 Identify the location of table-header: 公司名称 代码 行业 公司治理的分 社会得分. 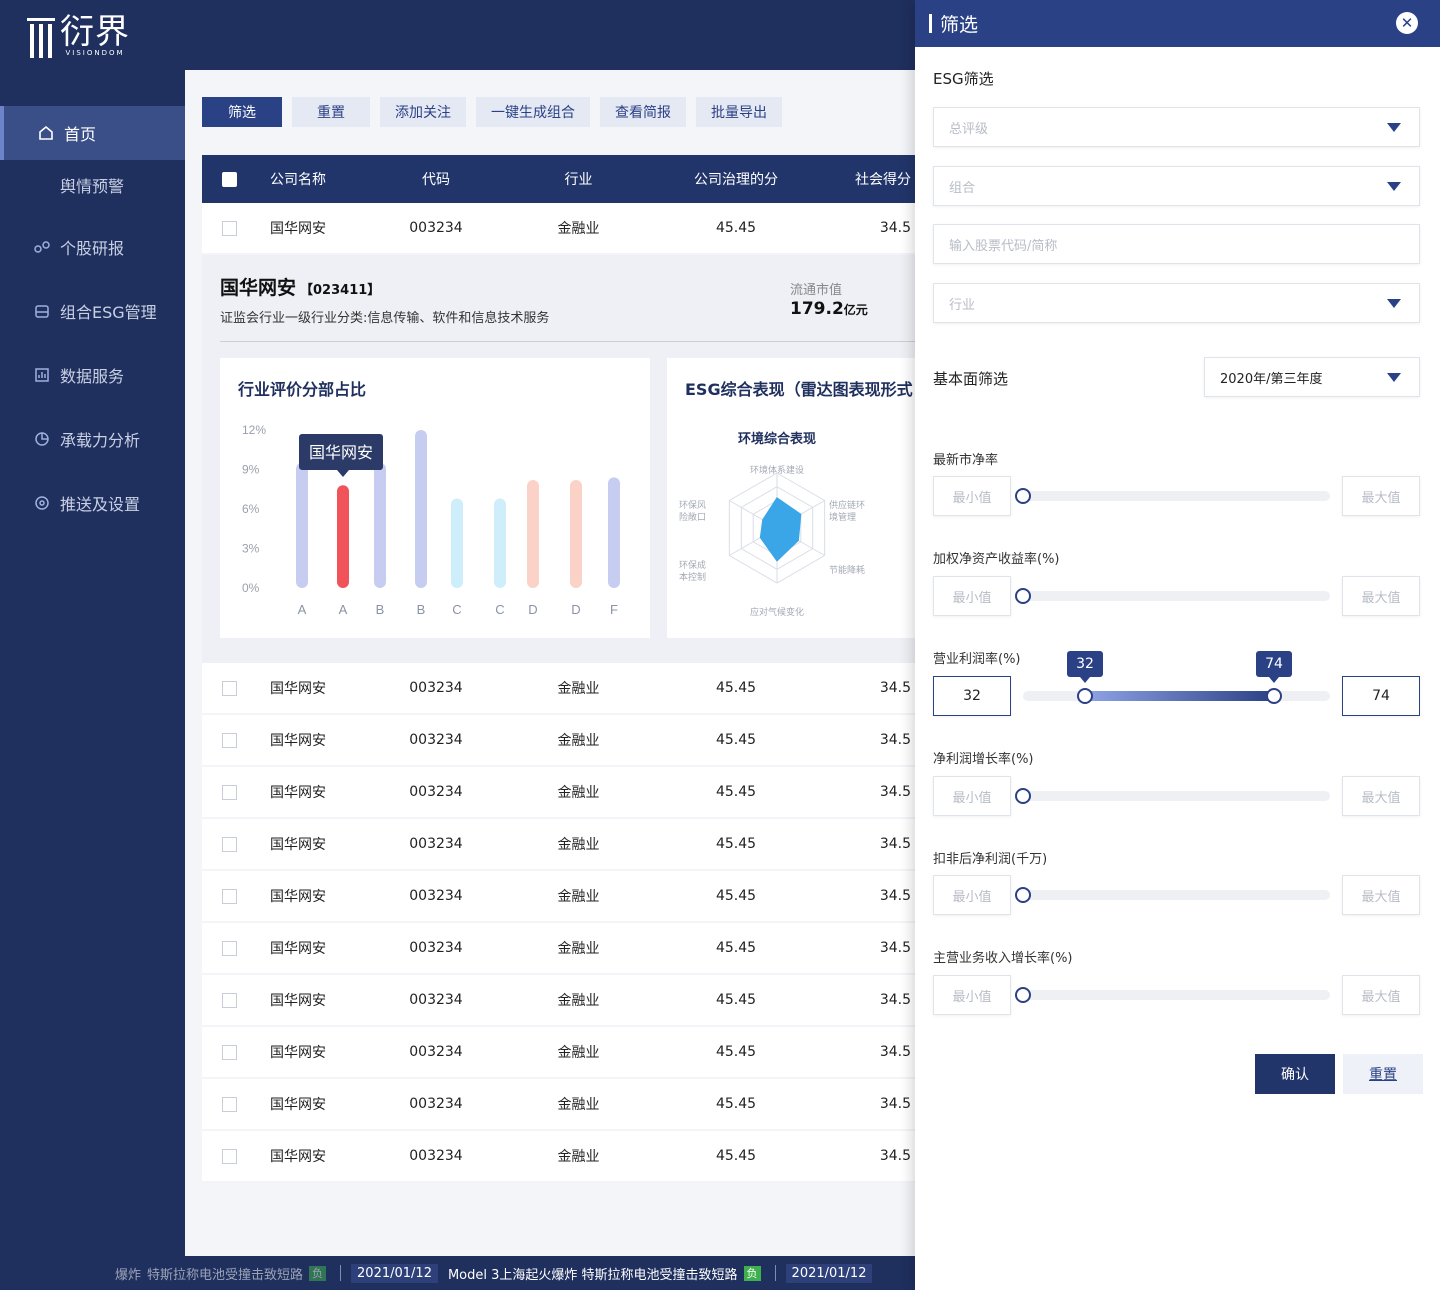
(558, 179).